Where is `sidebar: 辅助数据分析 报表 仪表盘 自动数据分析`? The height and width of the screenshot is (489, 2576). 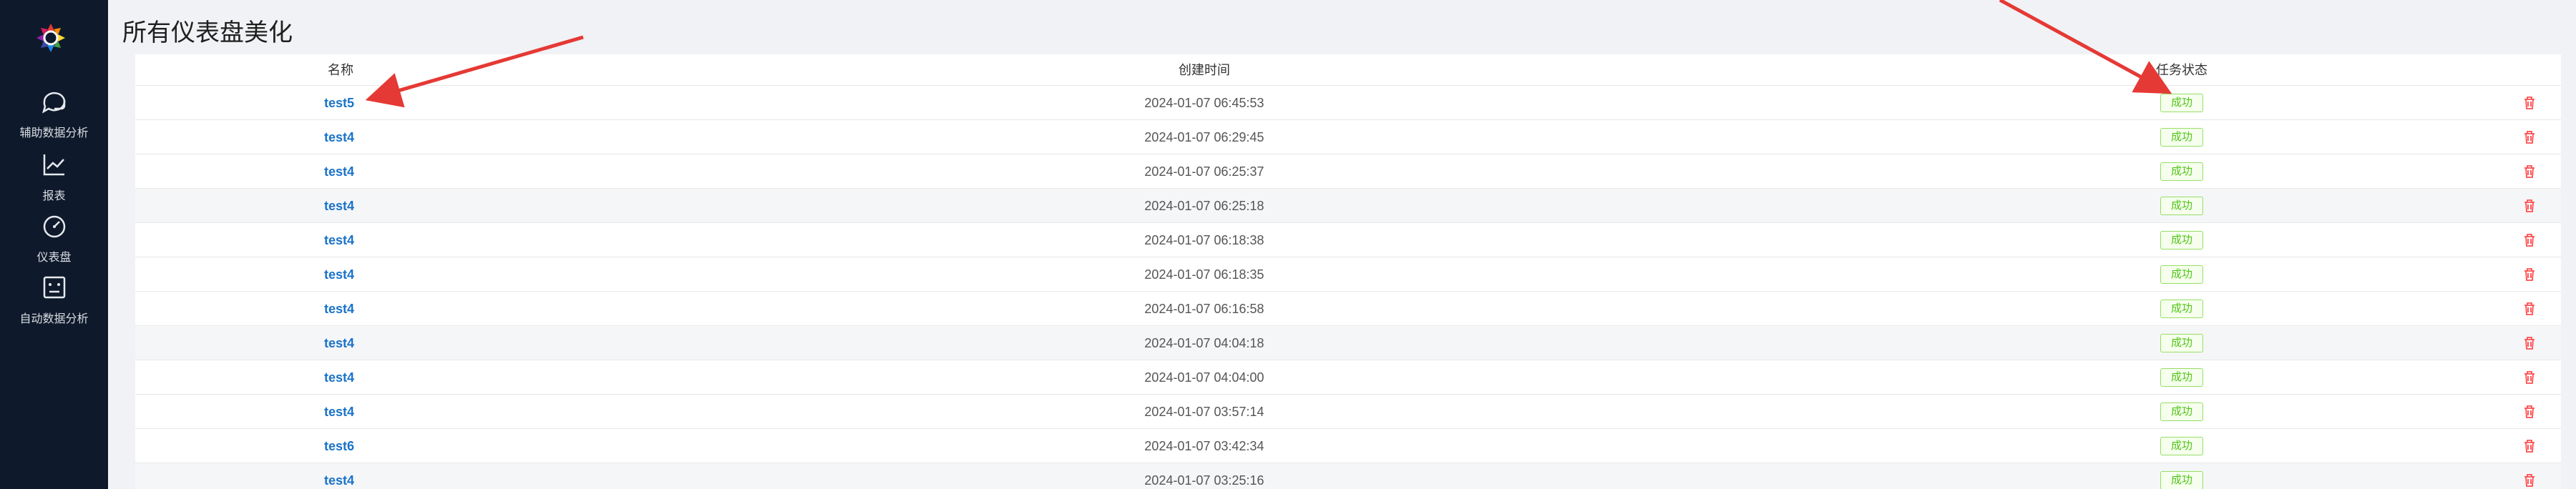 sidebar: 辅助数据分析 报表 仪表盘 自动数据分析 is located at coordinates (54, 244).